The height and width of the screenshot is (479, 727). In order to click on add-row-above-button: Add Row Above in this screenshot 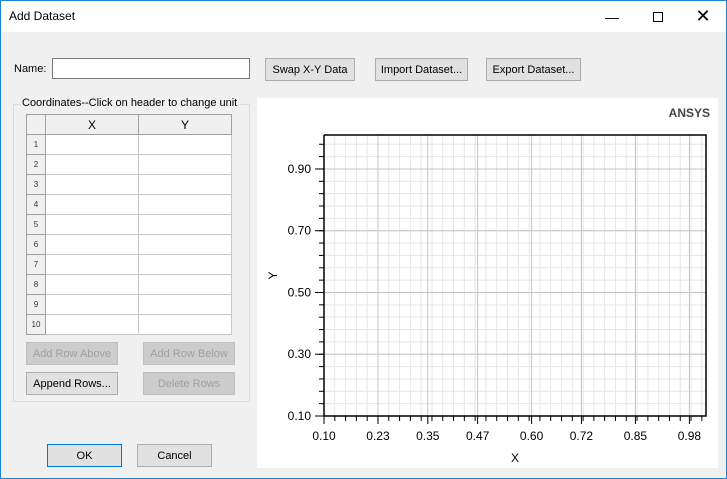, I will do `click(72, 353)`.